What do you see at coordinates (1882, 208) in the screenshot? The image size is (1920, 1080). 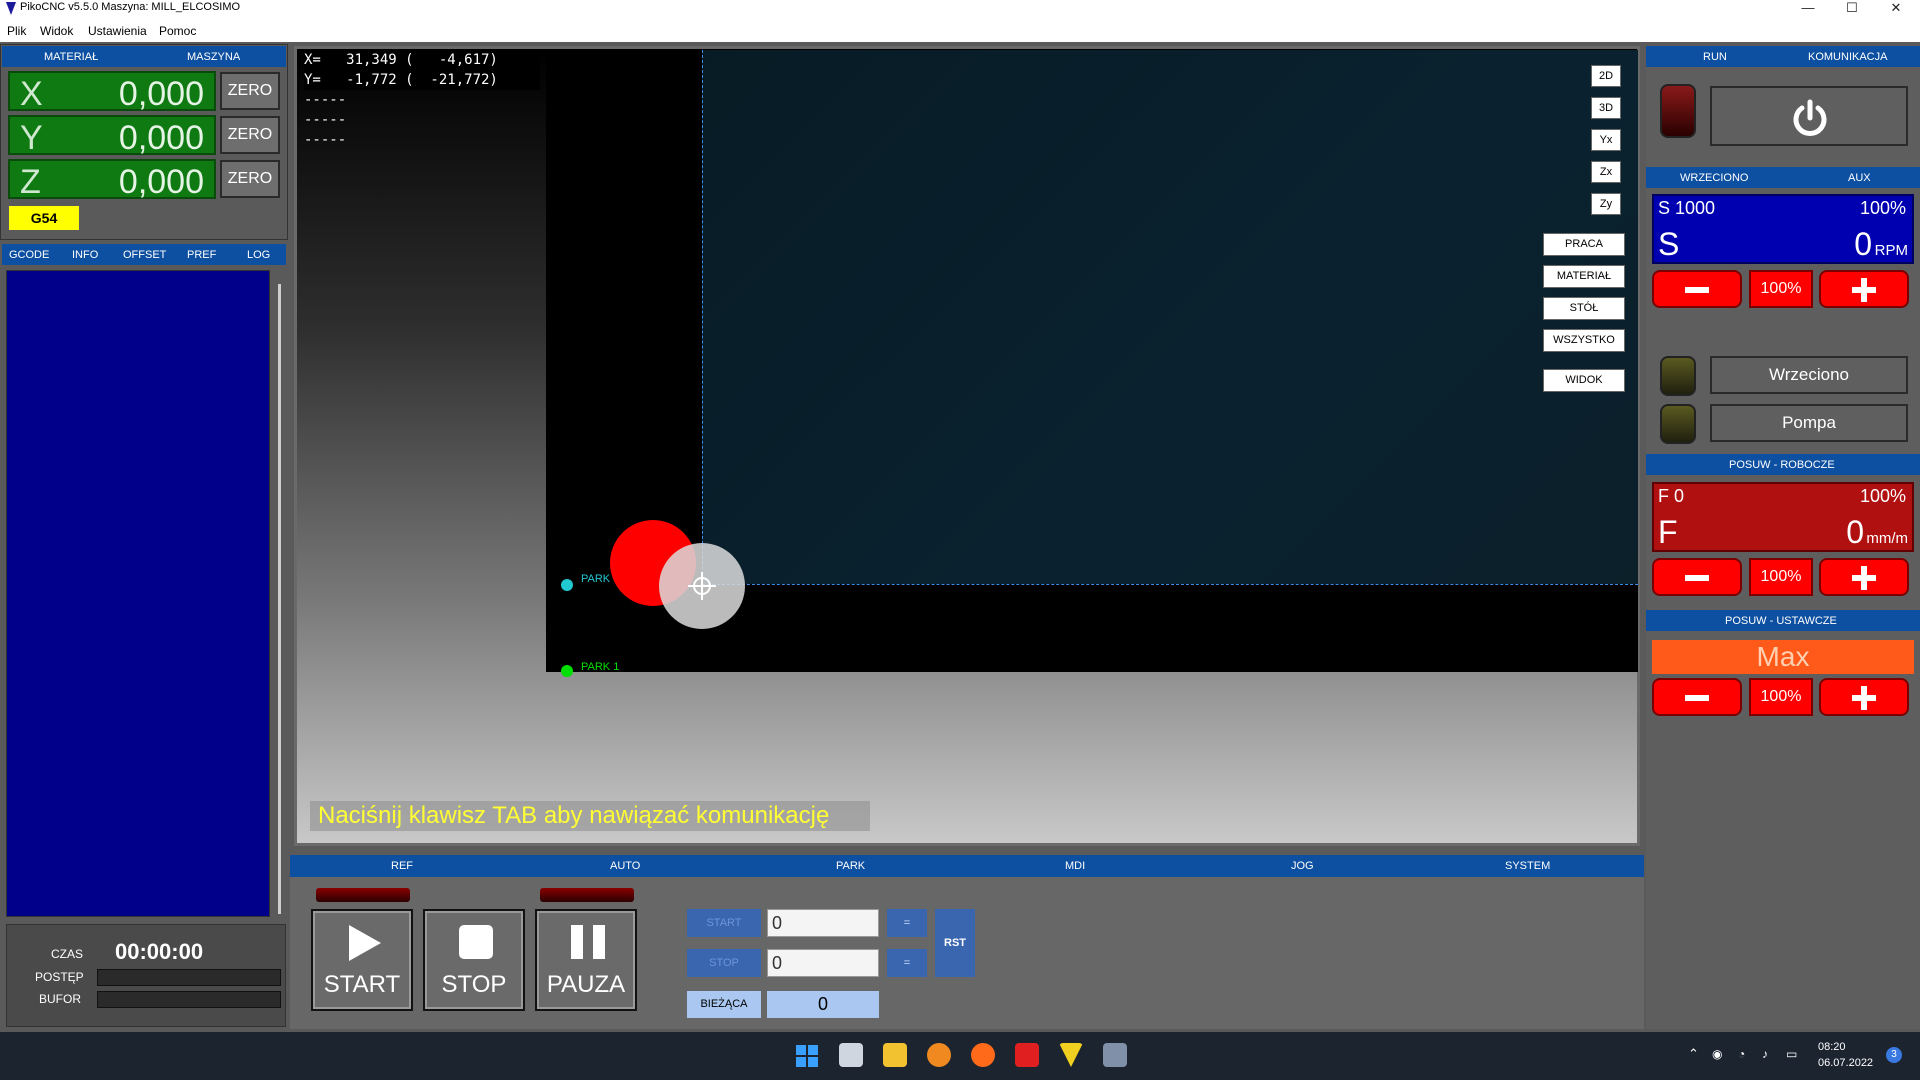 I see `spindle-percent: 100%` at bounding box center [1882, 208].